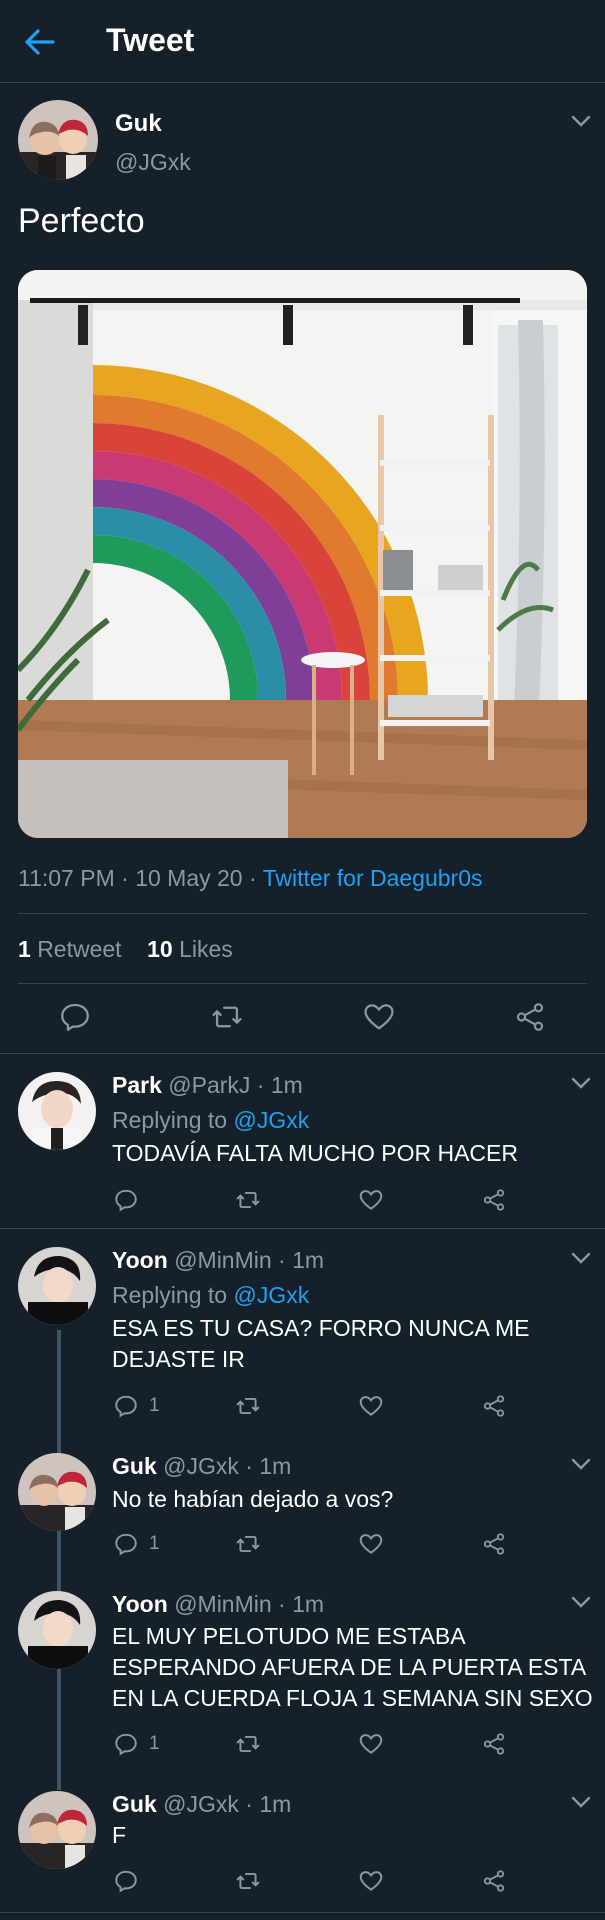 The height and width of the screenshot is (1920, 605). What do you see at coordinates (153, 162) in the screenshot?
I see `author-handle: @JGxk` at bounding box center [153, 162].